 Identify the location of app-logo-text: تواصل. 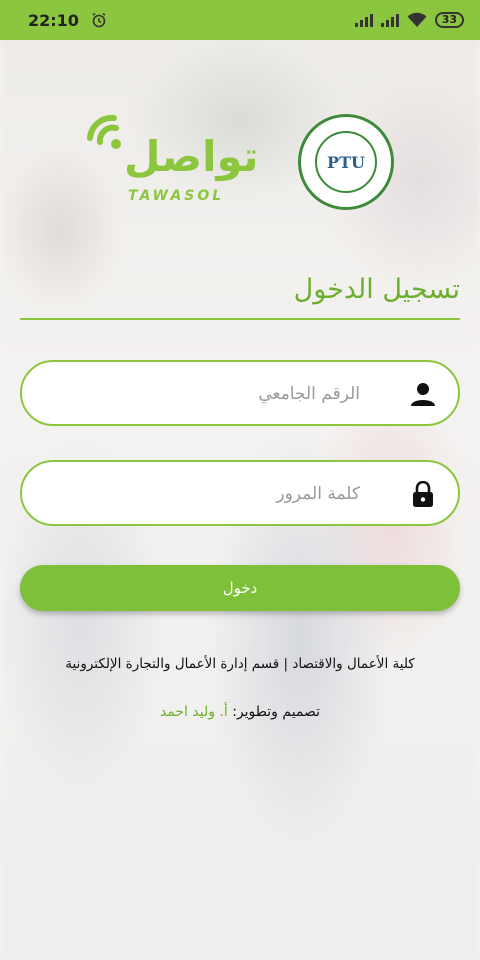
(192, 156).